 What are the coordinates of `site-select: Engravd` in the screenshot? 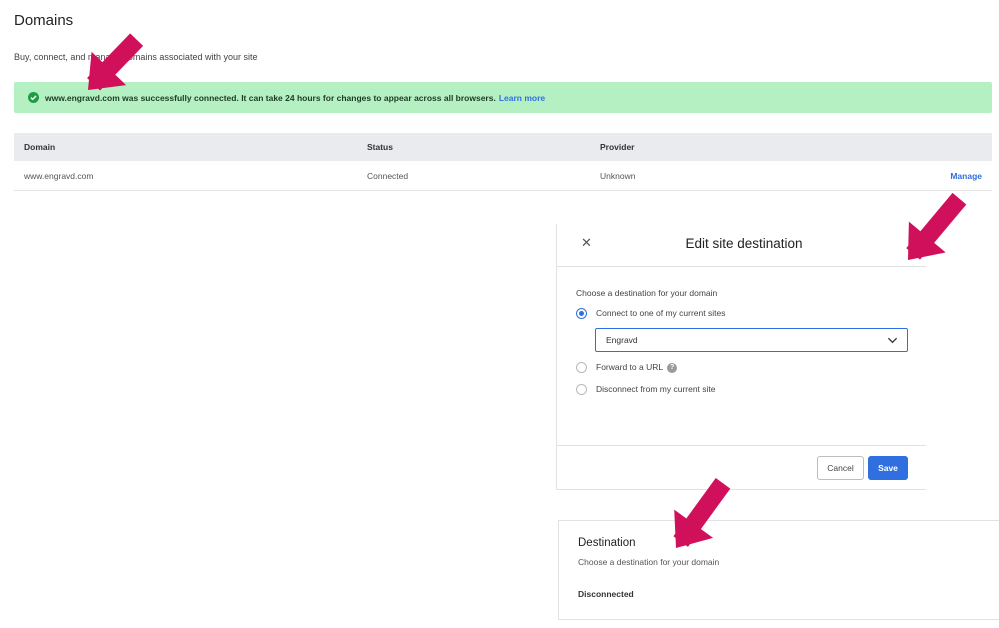 It's located at (751, 340).